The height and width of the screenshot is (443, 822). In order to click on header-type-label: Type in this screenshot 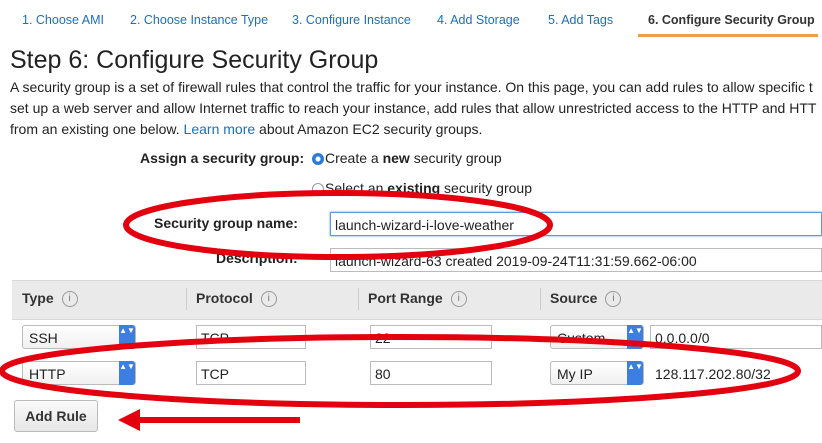, I will do `click(38, 298)`.